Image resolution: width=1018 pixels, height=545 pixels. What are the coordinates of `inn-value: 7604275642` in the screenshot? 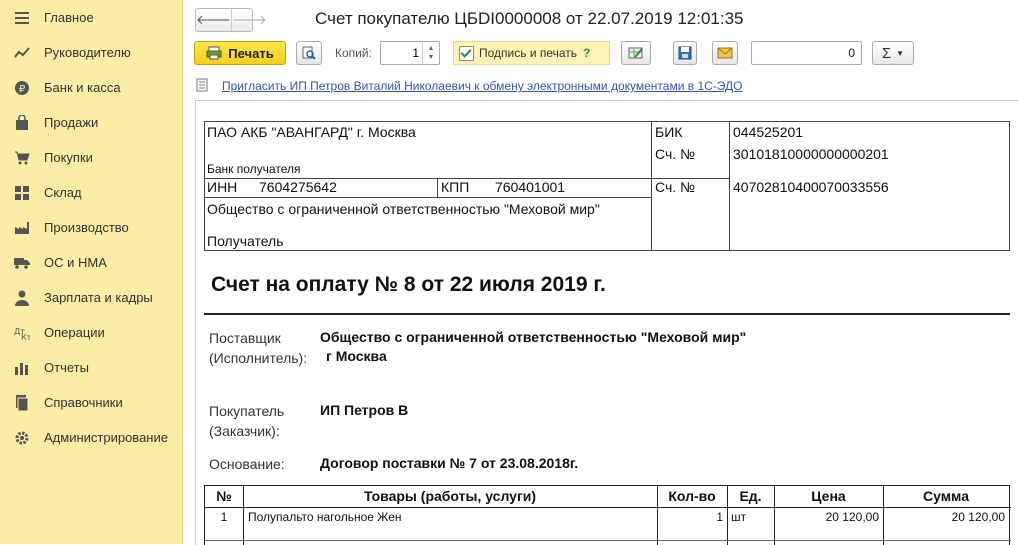 It's located at (298, 187).